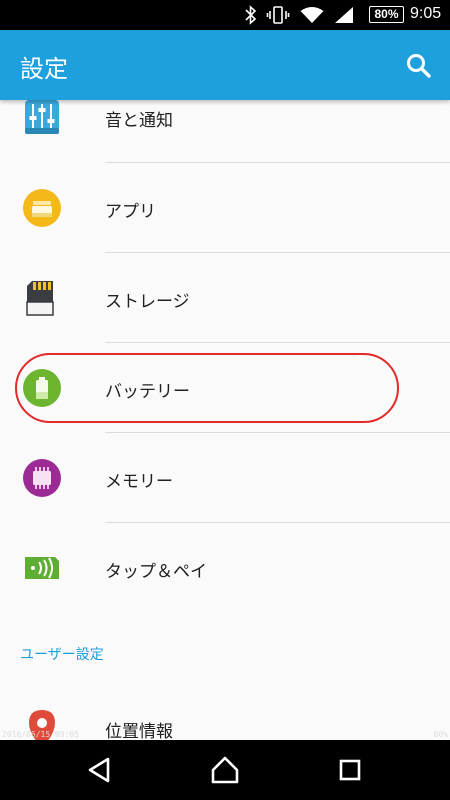 The image size is (450, 800). What do you see at coordinates (139, 121) in the screenshot?
I see `settings-item-label: 音と通知` at bounding box center [139, 121].